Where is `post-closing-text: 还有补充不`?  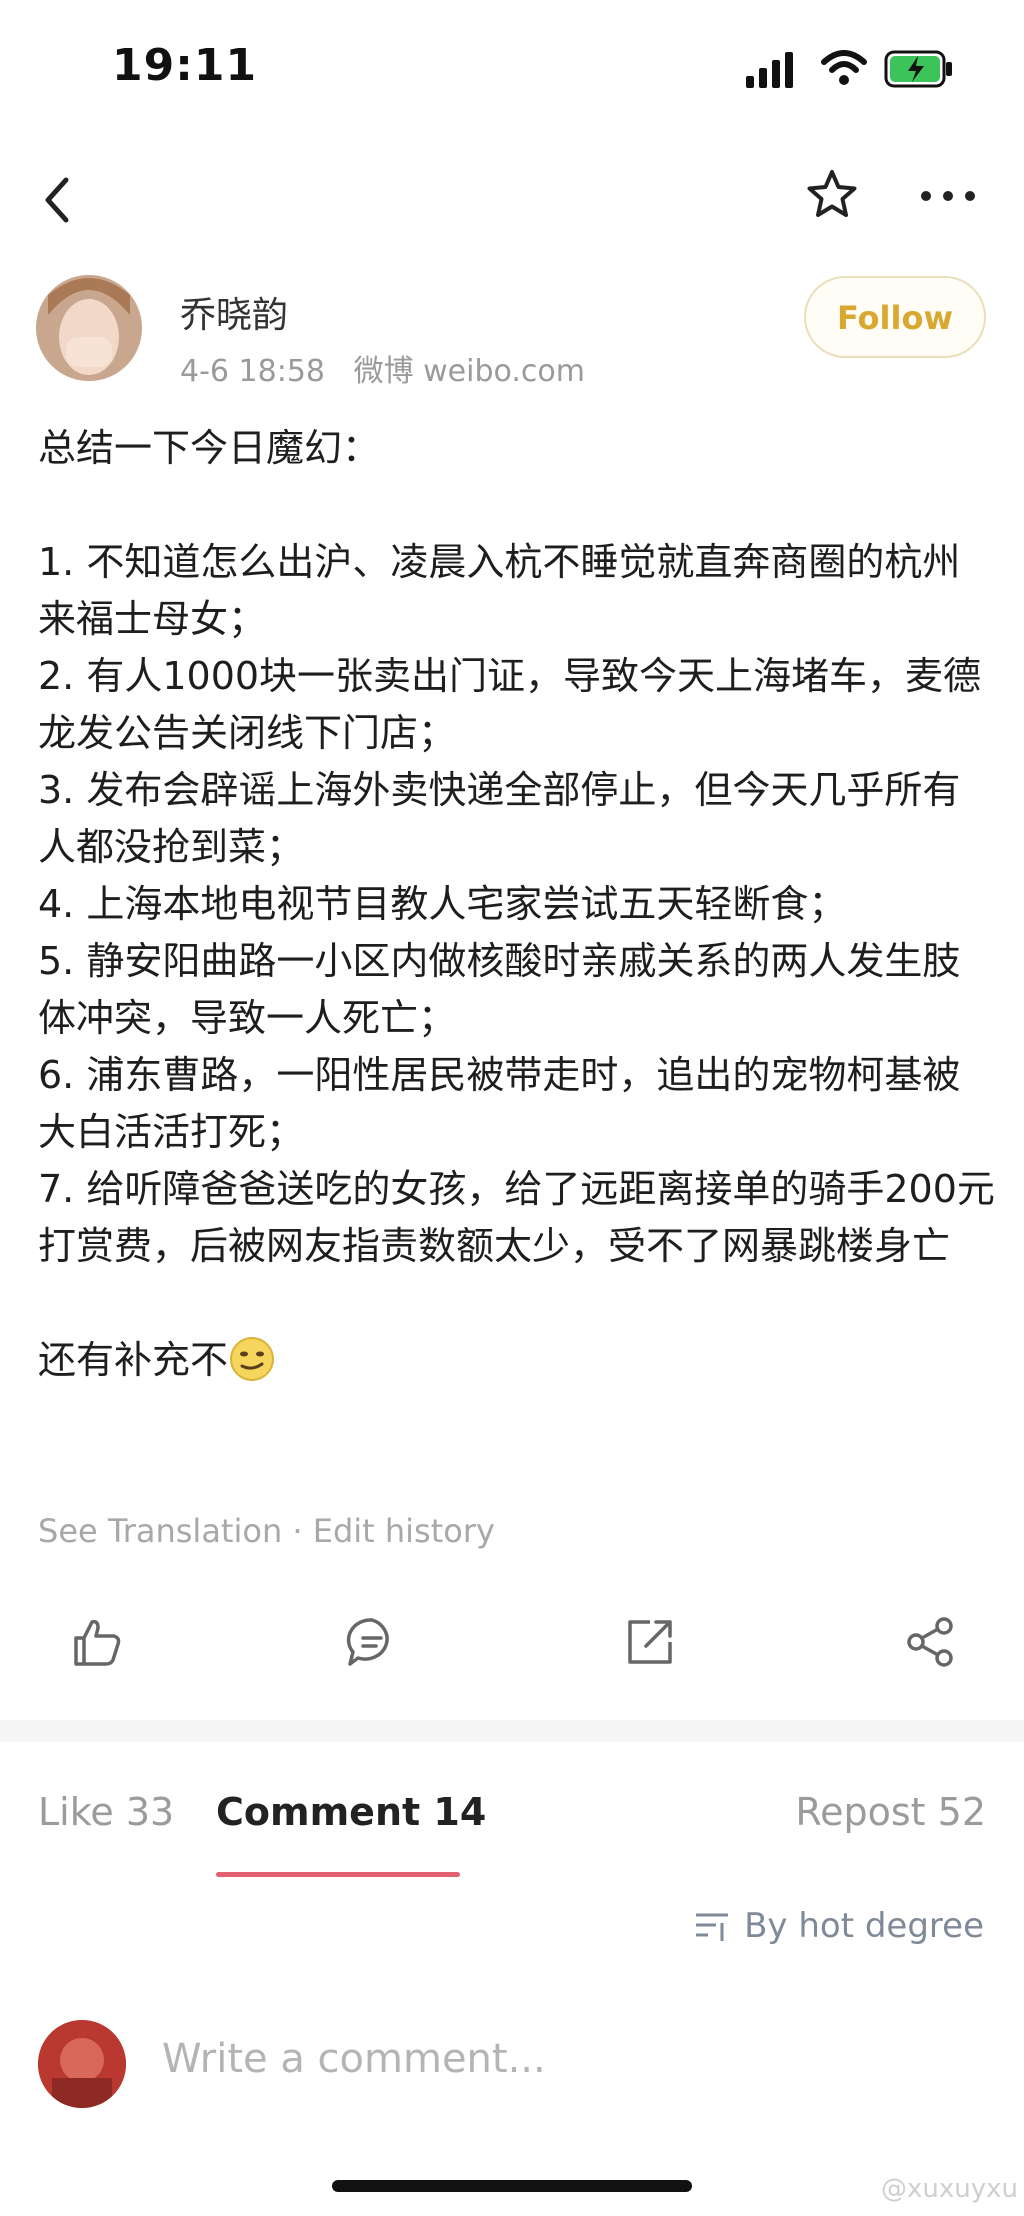
post-closing-text: 还有补充不 is located at coordinates (133, 1360).